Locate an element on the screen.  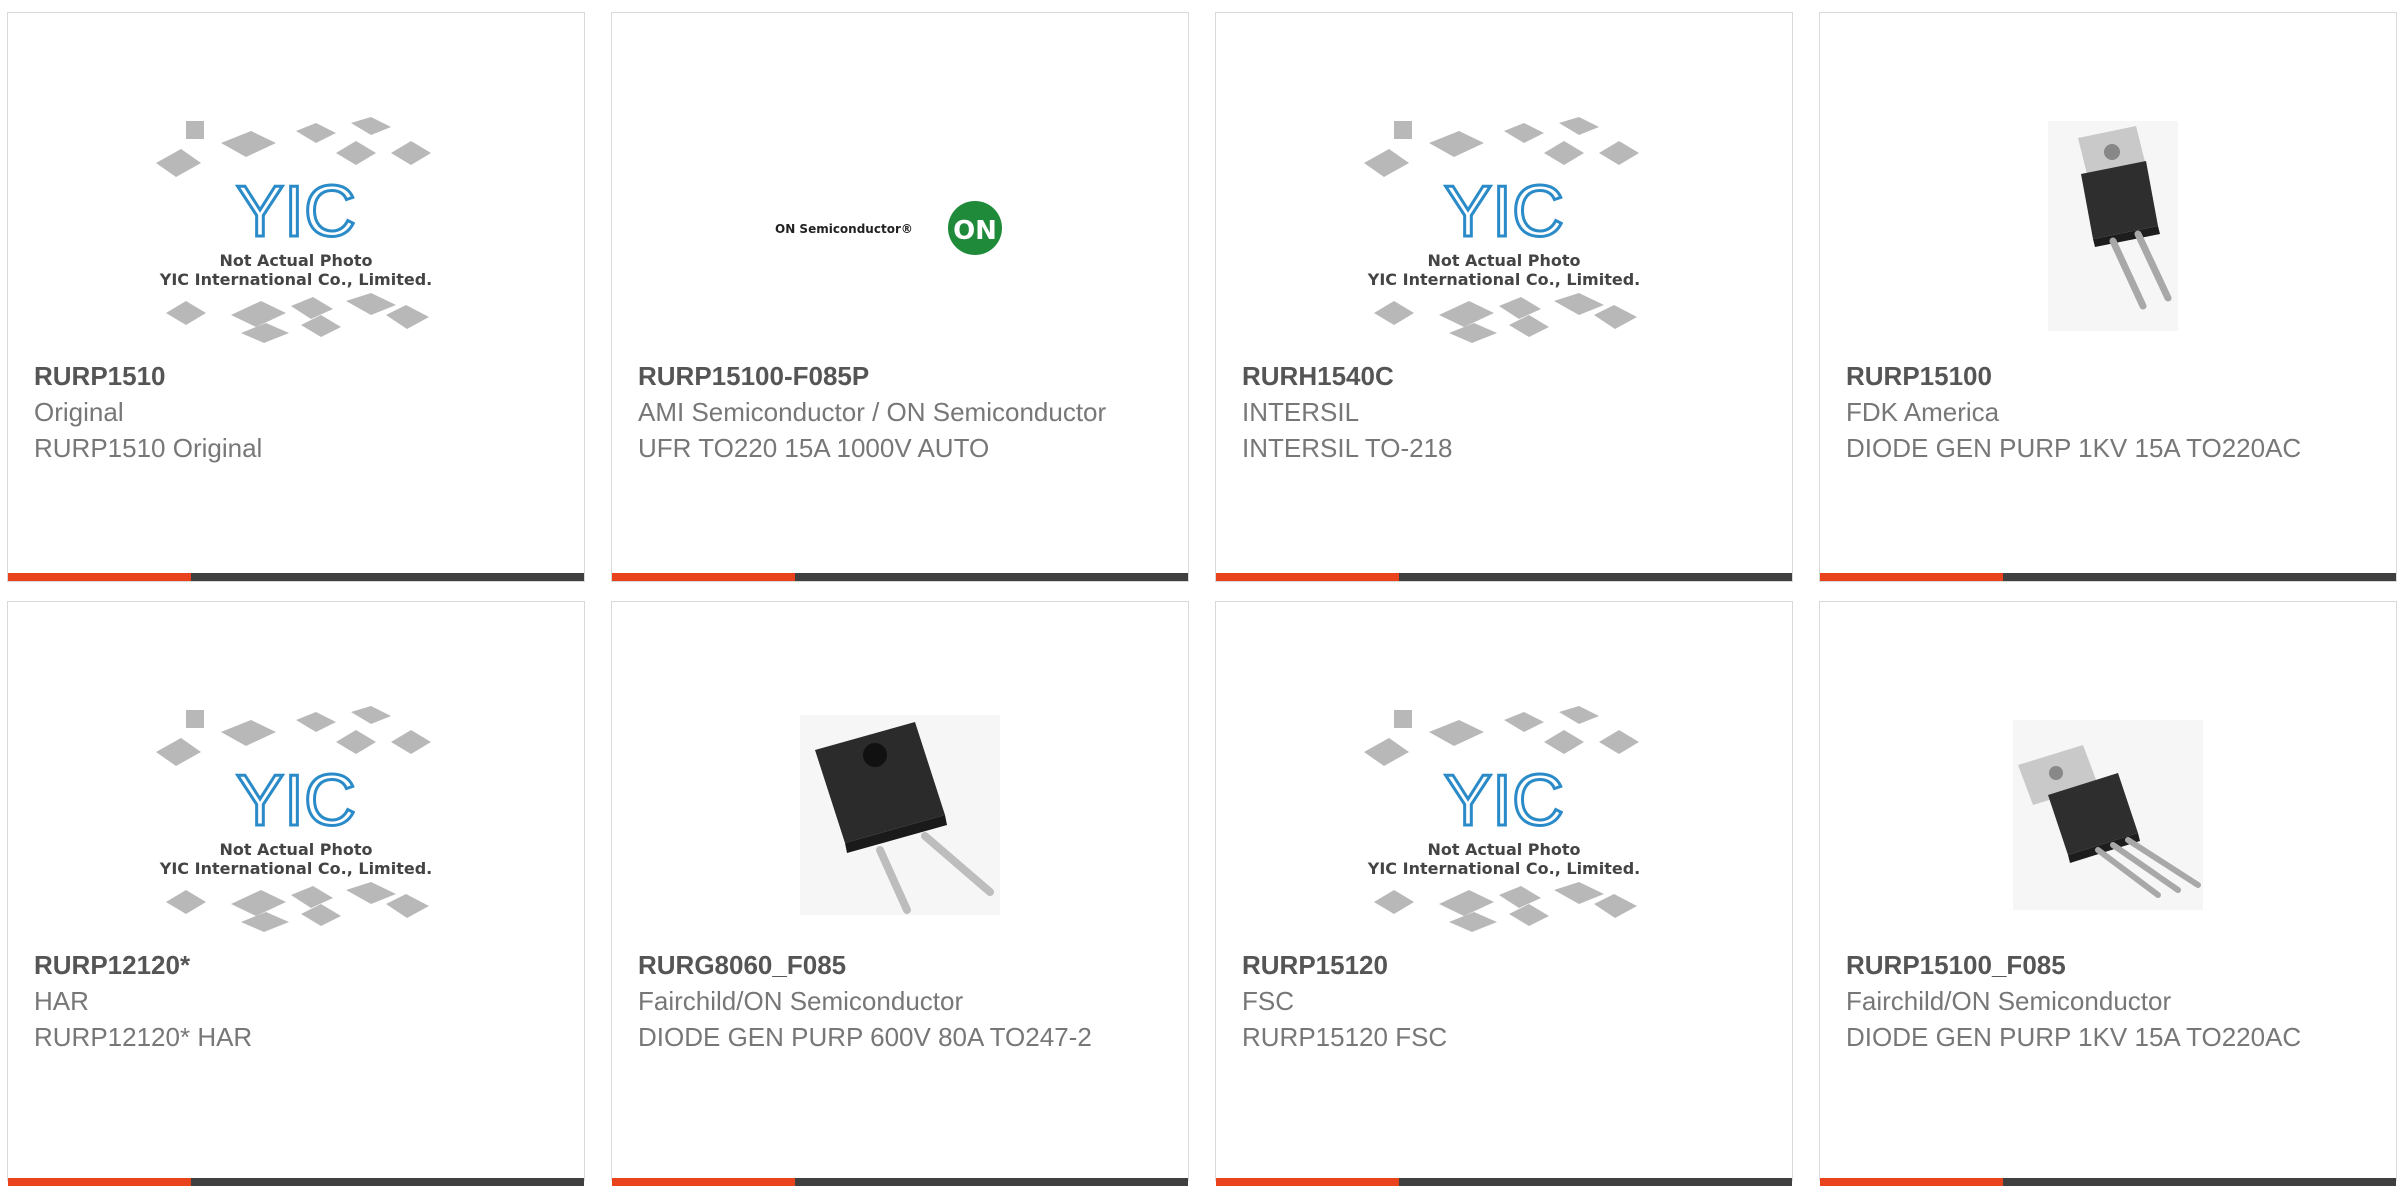
to220-3lead-image is located at coordinates (2108, 814).